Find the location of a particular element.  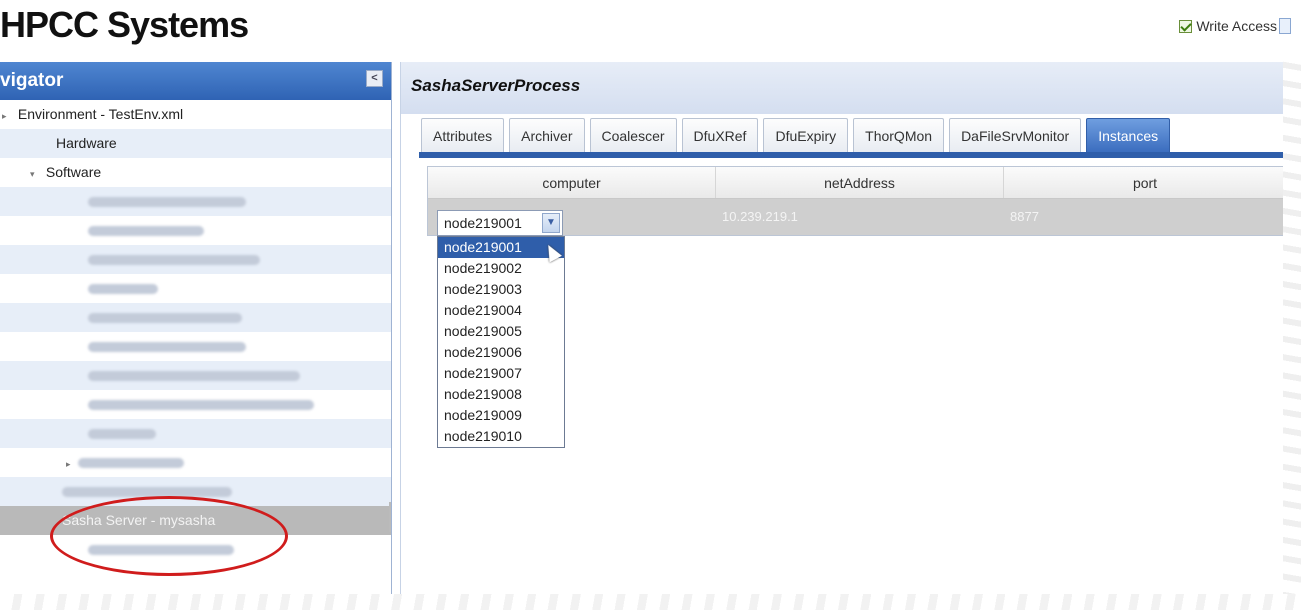

tab-thorqmon: ThorQMon is located at coordinates (899, 135).